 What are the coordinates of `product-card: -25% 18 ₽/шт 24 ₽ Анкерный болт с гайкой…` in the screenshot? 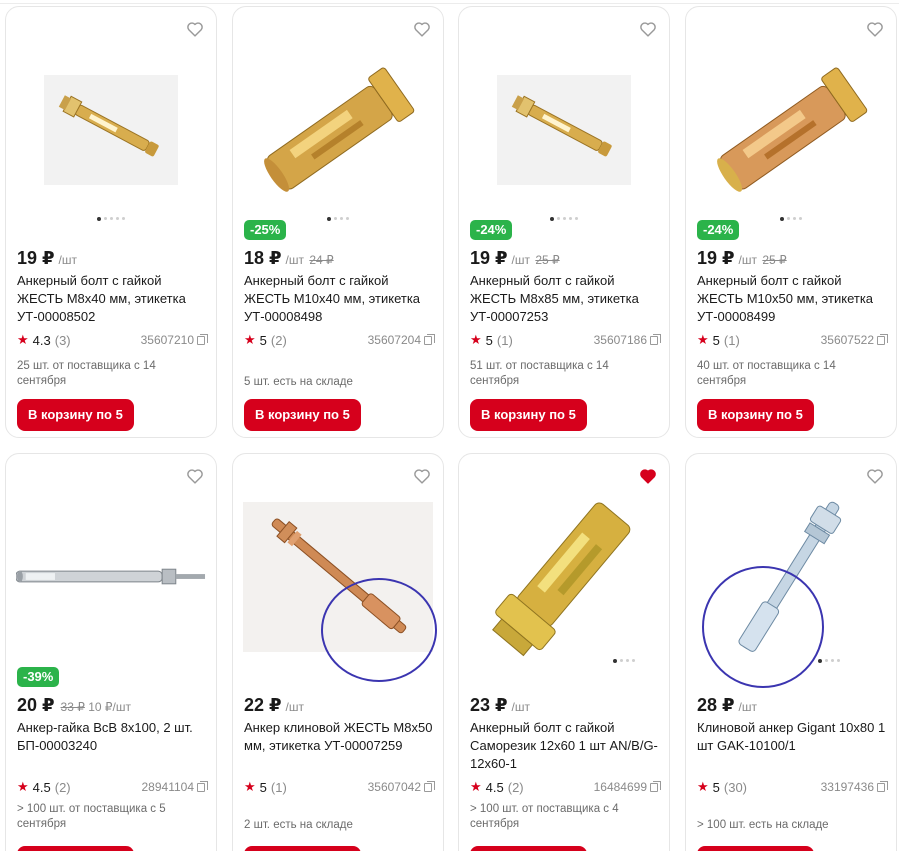 It's located at (338, 222).